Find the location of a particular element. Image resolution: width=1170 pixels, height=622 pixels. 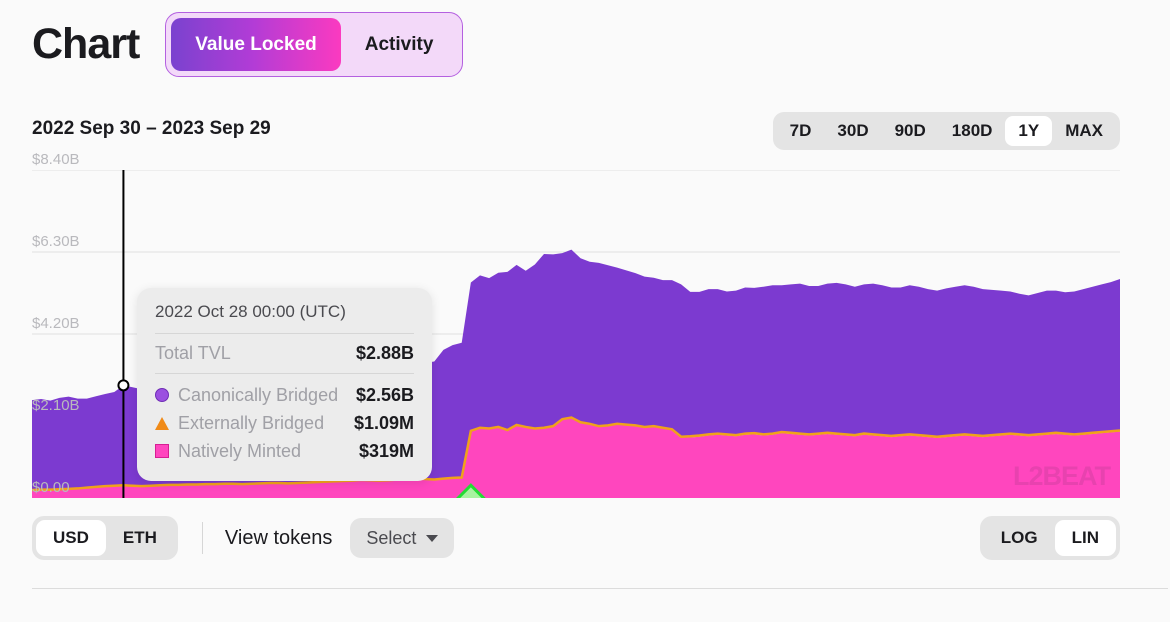

timeframe-1y: 1Y is located at coordinates (1029, 131).